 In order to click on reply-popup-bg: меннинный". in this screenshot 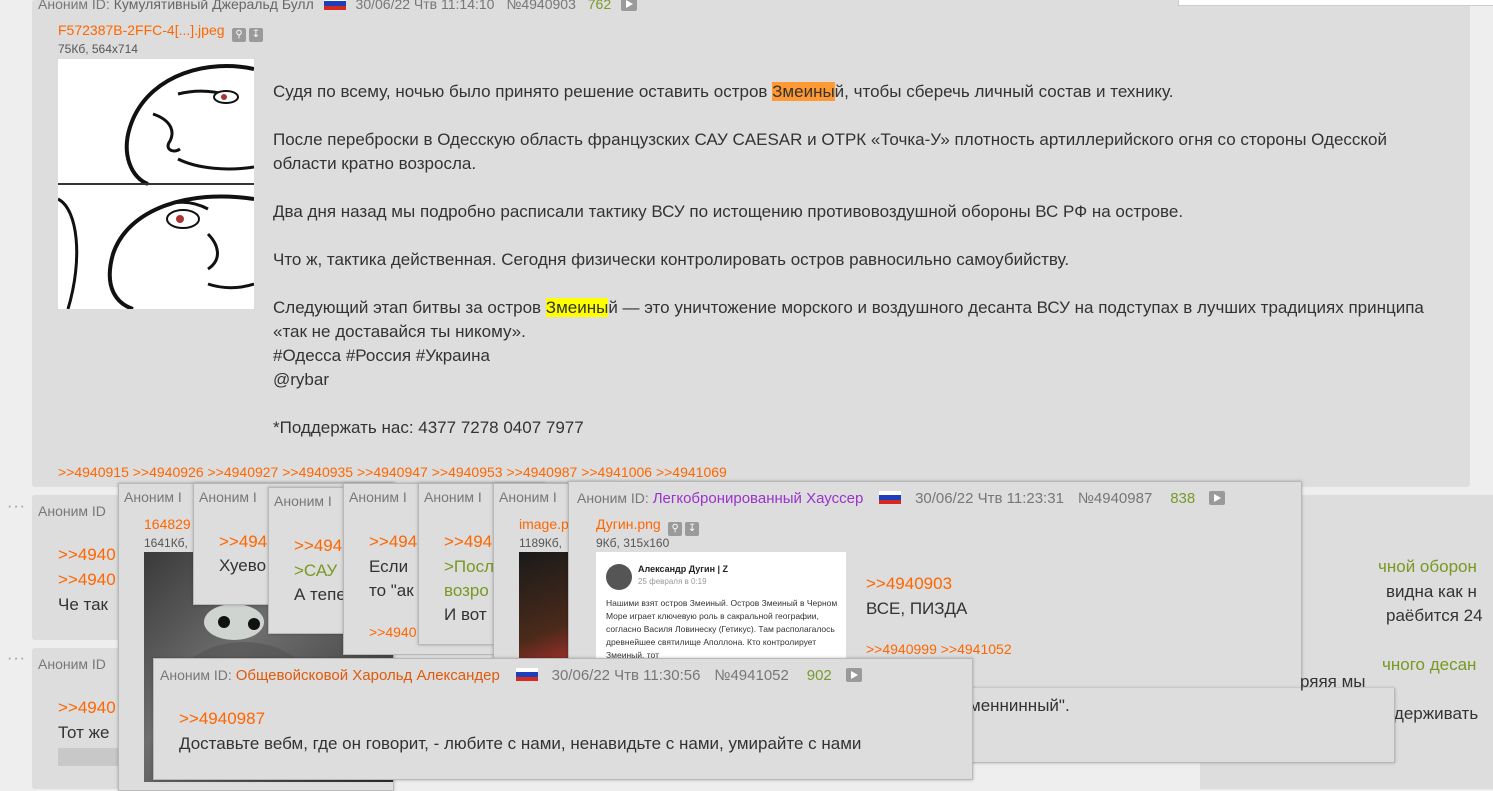, I will do `click(1181, 725)`.